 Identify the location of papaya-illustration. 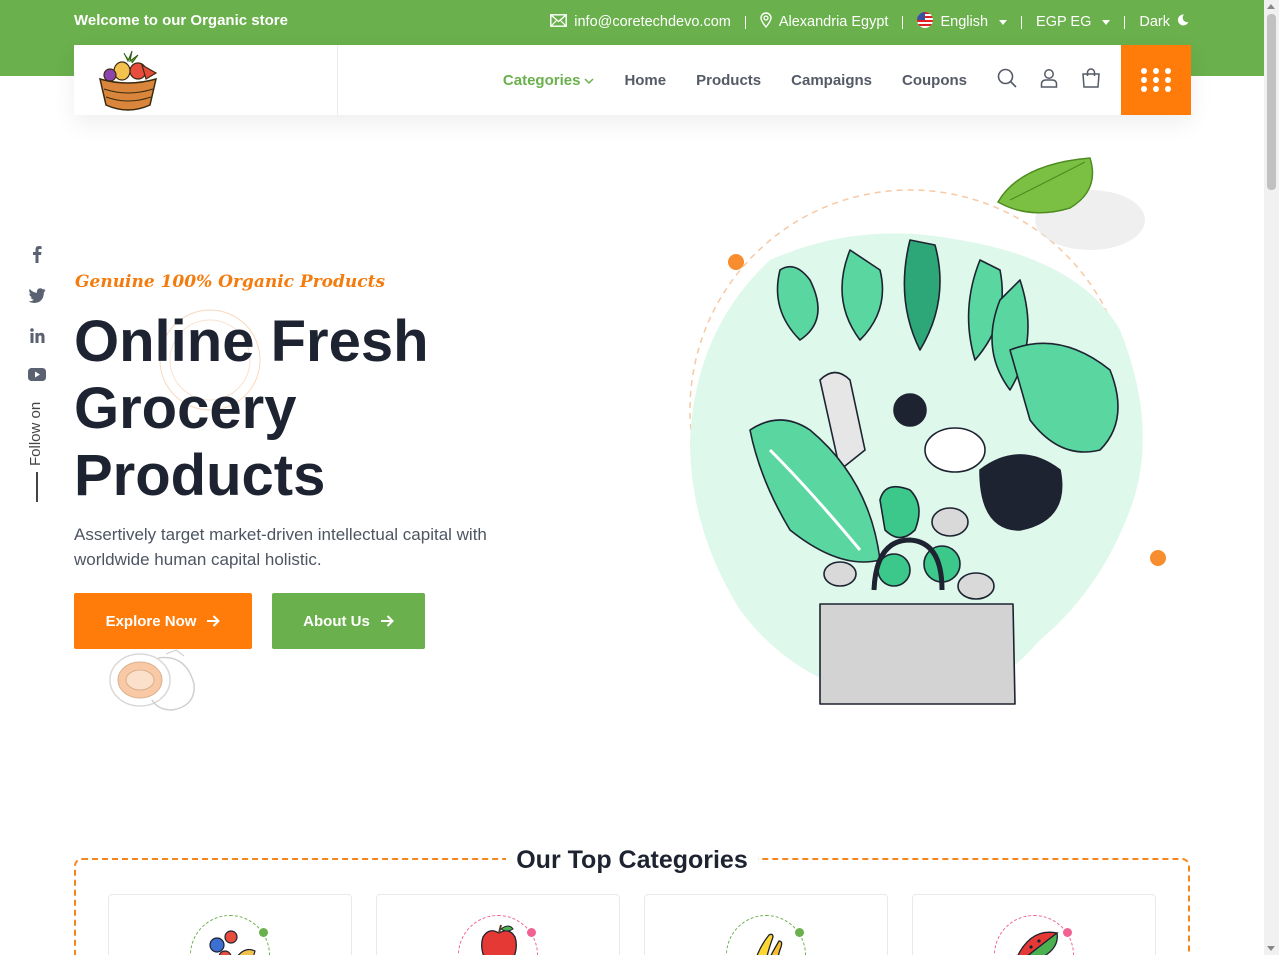
(152, 680).